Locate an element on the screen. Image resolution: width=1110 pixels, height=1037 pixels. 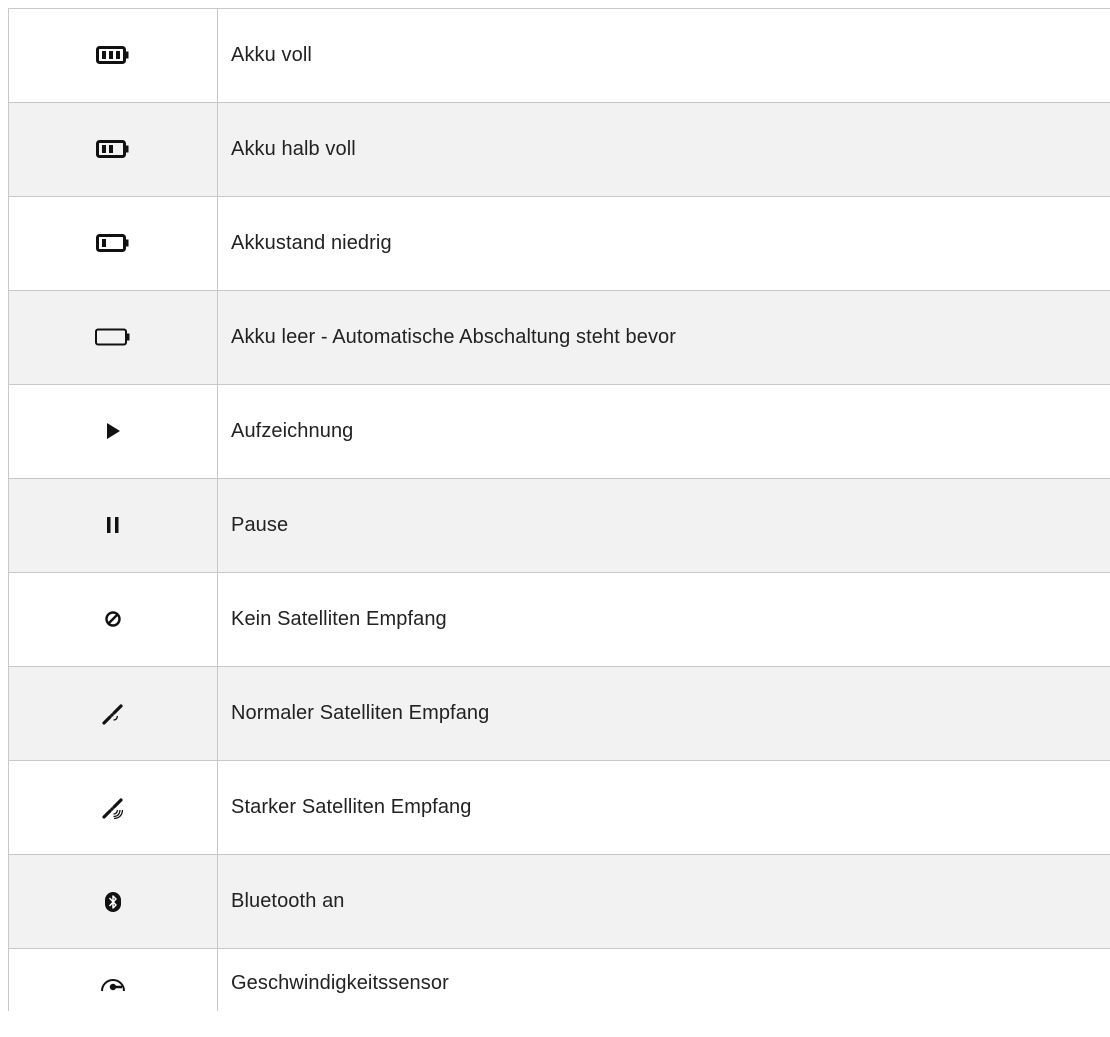
table-row: Akku halb voll is located at coordinates (559, 149).